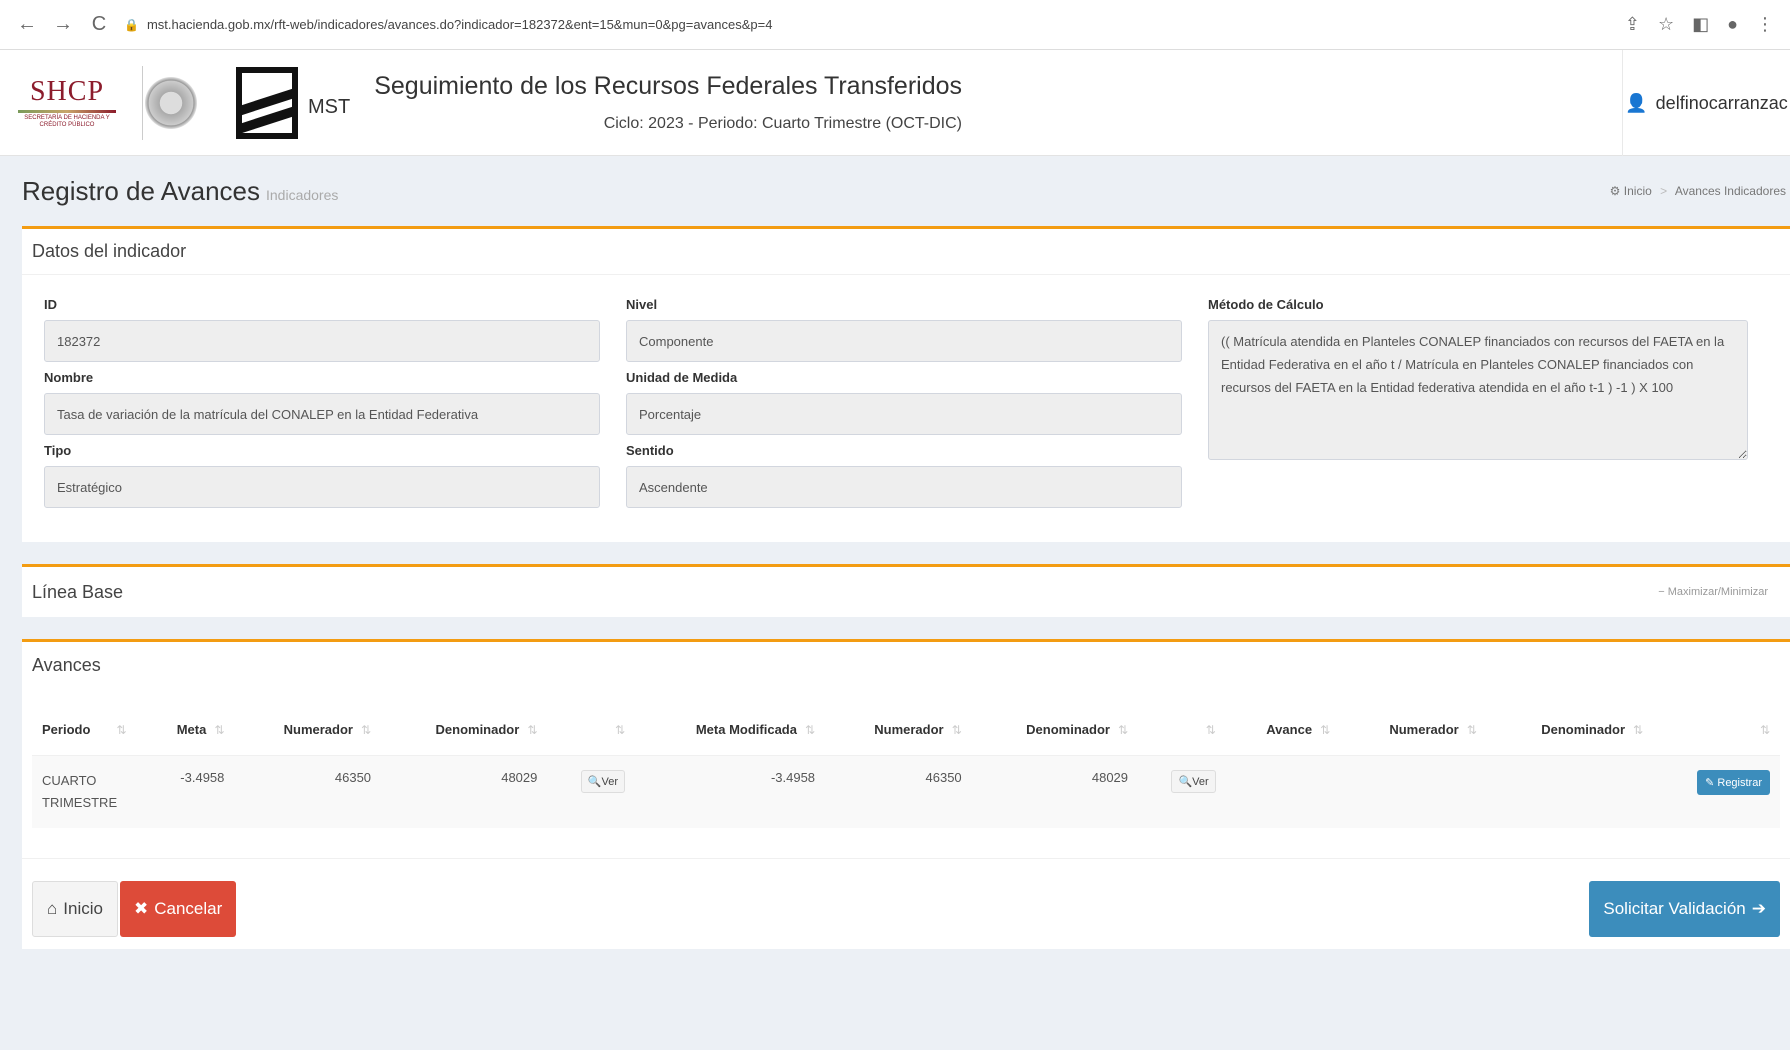 The image size is (1790, 1050). I want to click on col-numerador: Numerador ⇅, so click(308, 730).